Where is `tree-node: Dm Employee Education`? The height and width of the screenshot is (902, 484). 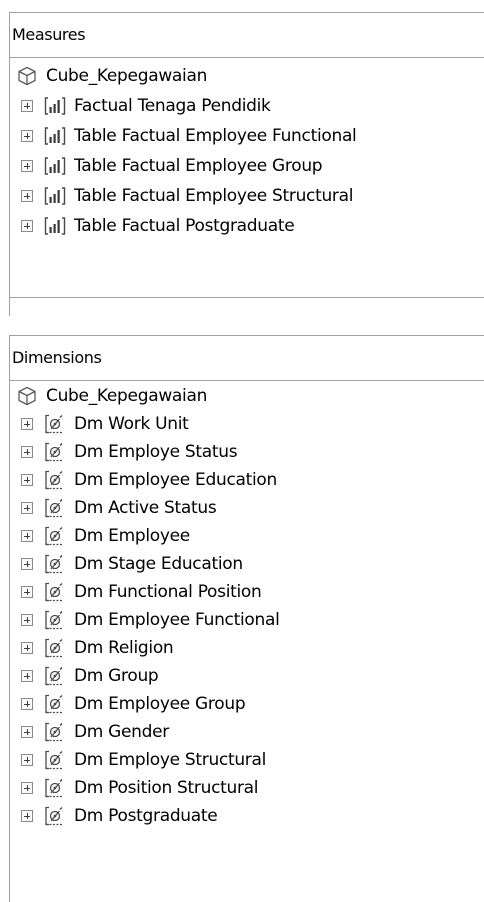 tree-node: Dm Employee Education is located at coordinates (250, 480).